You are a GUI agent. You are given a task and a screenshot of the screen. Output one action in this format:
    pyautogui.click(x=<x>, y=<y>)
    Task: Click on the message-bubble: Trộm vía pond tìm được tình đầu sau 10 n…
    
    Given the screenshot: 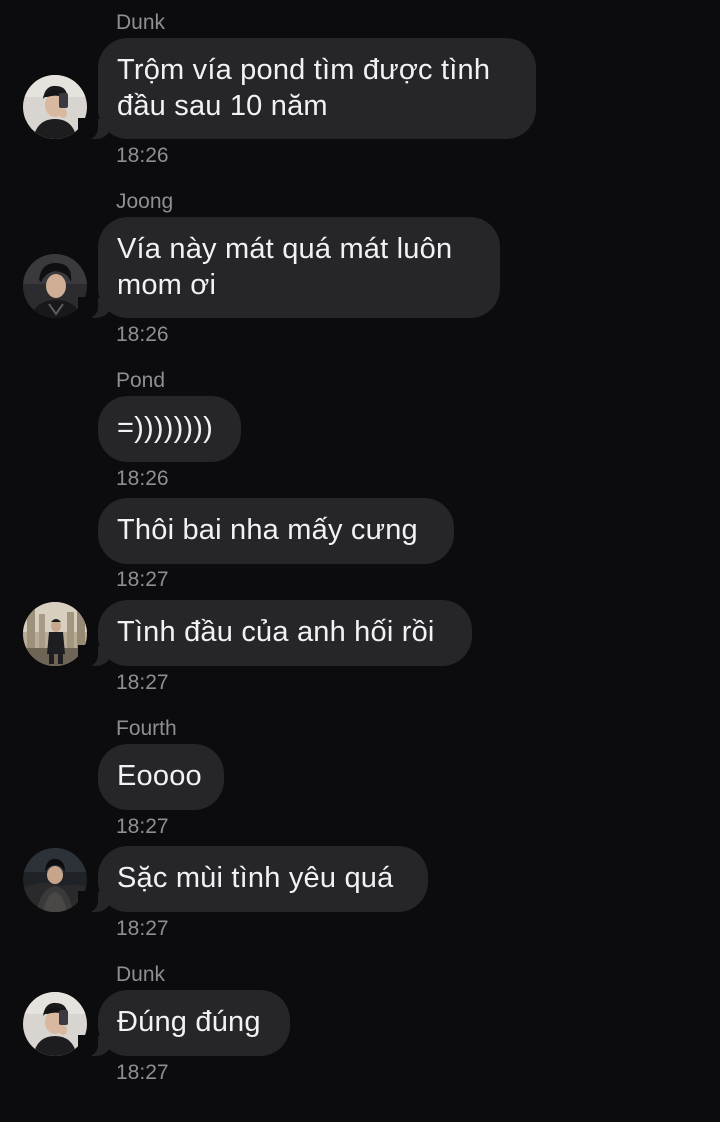 What is the action you would take?
    pyautogui.click(x=307, y=89)
    